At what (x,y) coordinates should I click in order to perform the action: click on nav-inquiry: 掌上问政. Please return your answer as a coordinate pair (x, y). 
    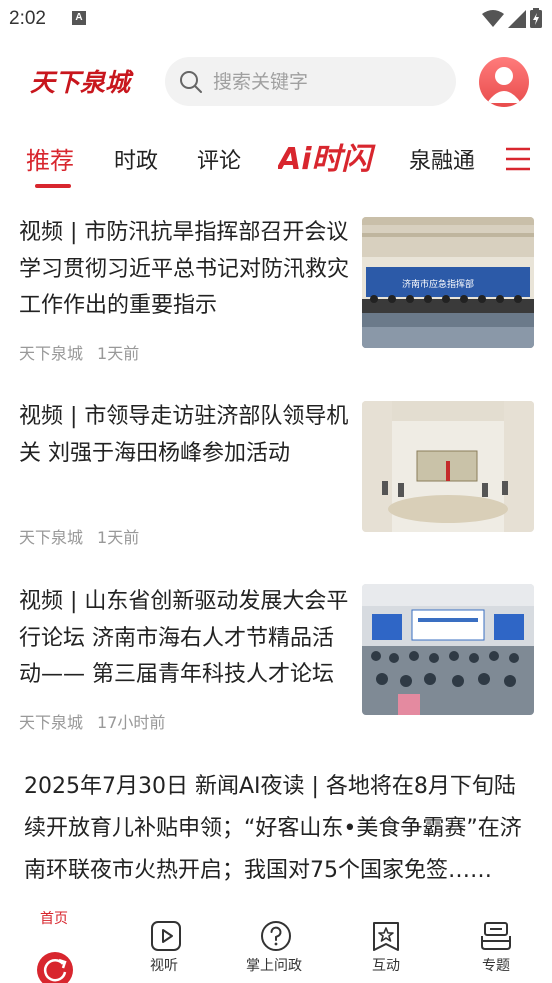
    Looking at the image, I should click on (276, 941).